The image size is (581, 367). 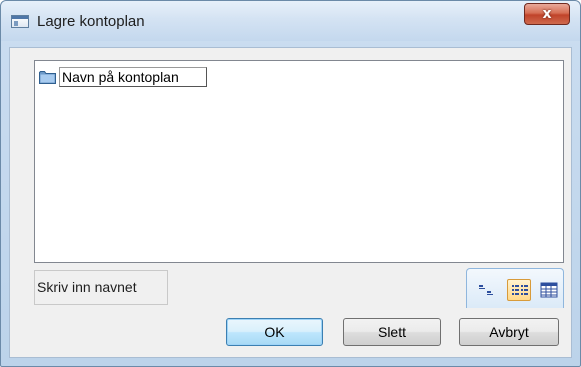 I want to click on list-view-icon, so click(x=520, y=290).